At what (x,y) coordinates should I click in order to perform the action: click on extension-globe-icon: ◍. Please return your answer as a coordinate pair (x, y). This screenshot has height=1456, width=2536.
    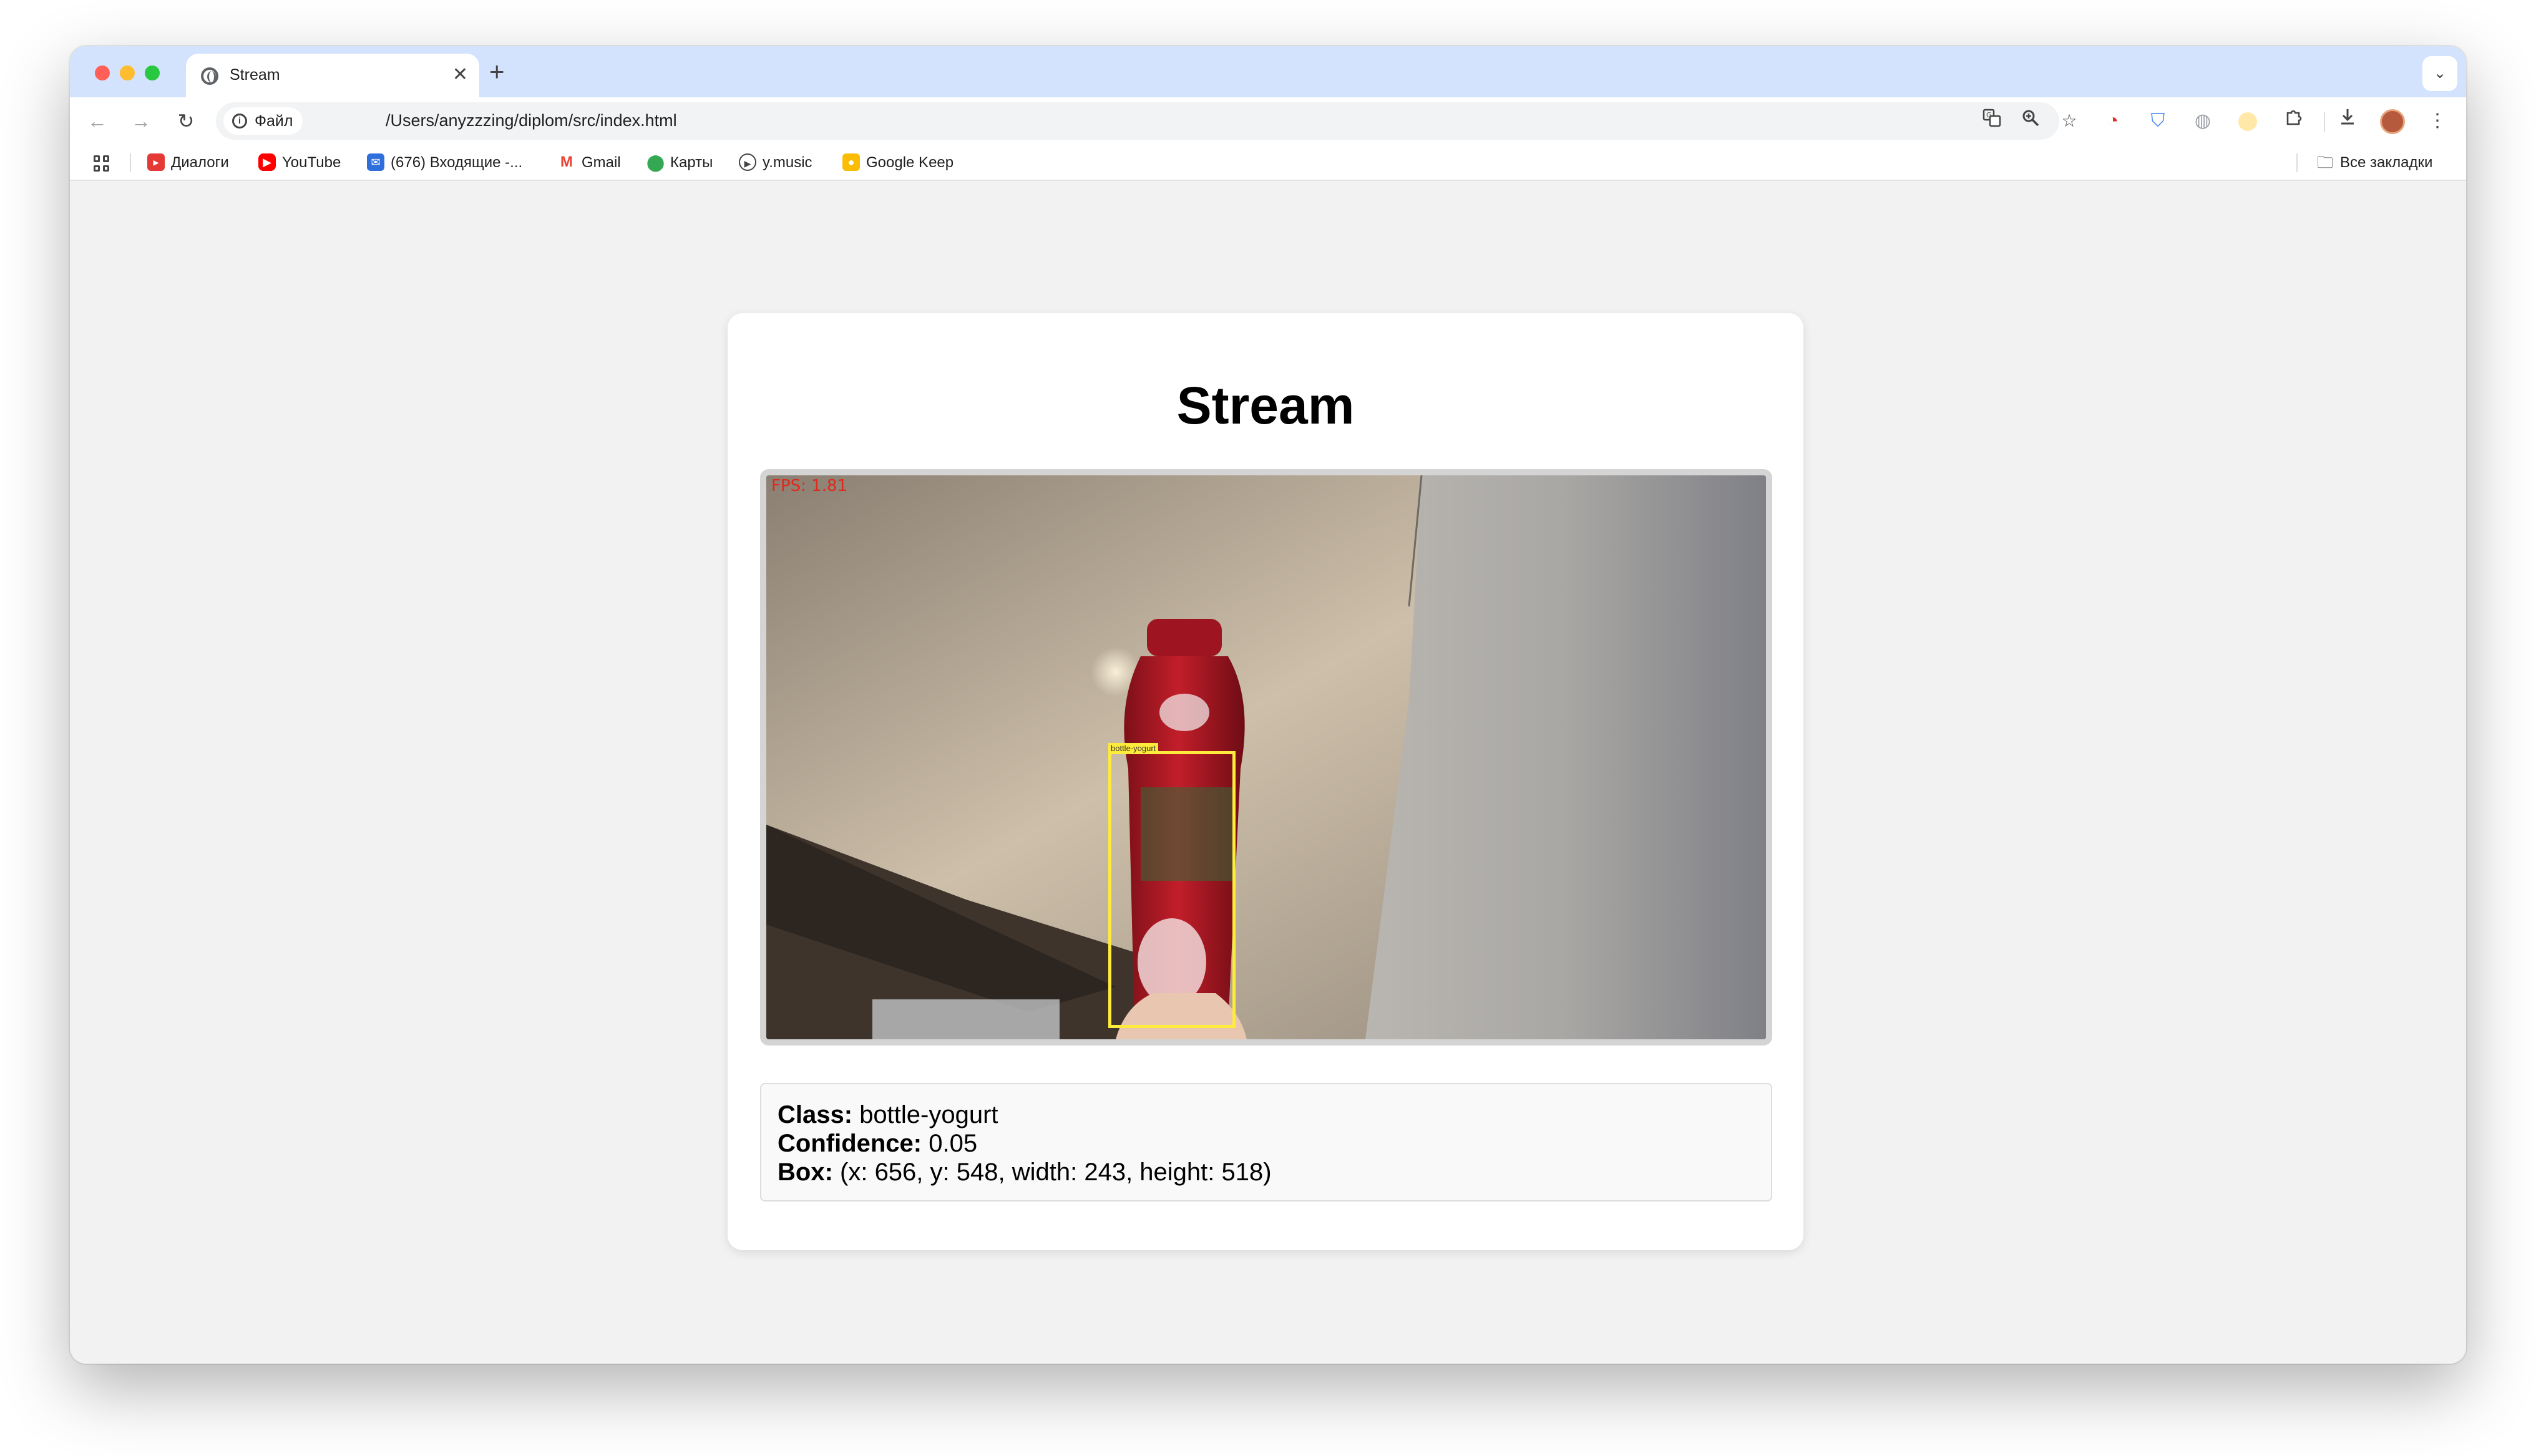
    Looking at the image, I should click on (2203, 121).